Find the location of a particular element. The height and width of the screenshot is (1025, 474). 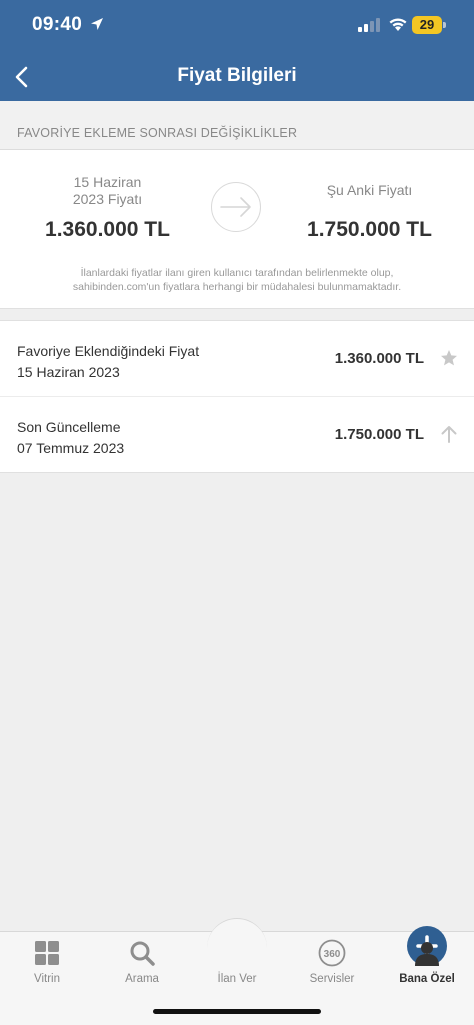

status-time: 09:40 is located at coordinates (57, 24).